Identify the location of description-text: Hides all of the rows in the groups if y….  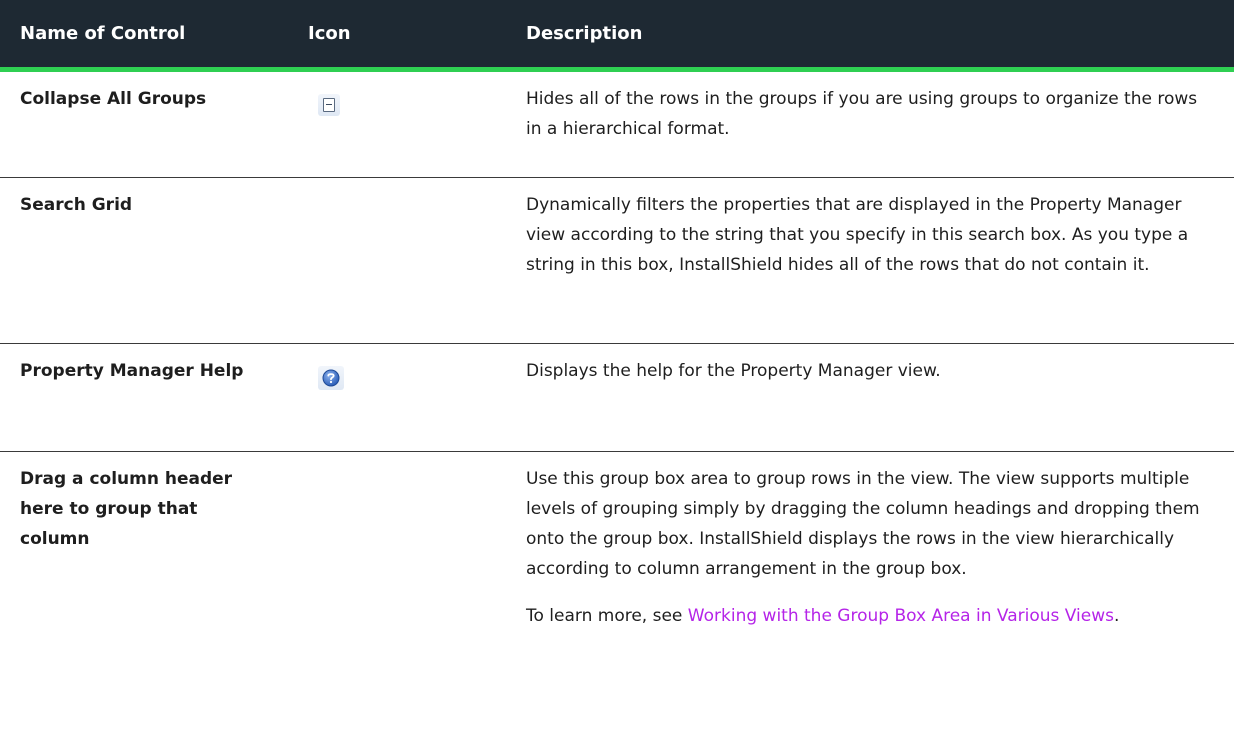
(862, 113).